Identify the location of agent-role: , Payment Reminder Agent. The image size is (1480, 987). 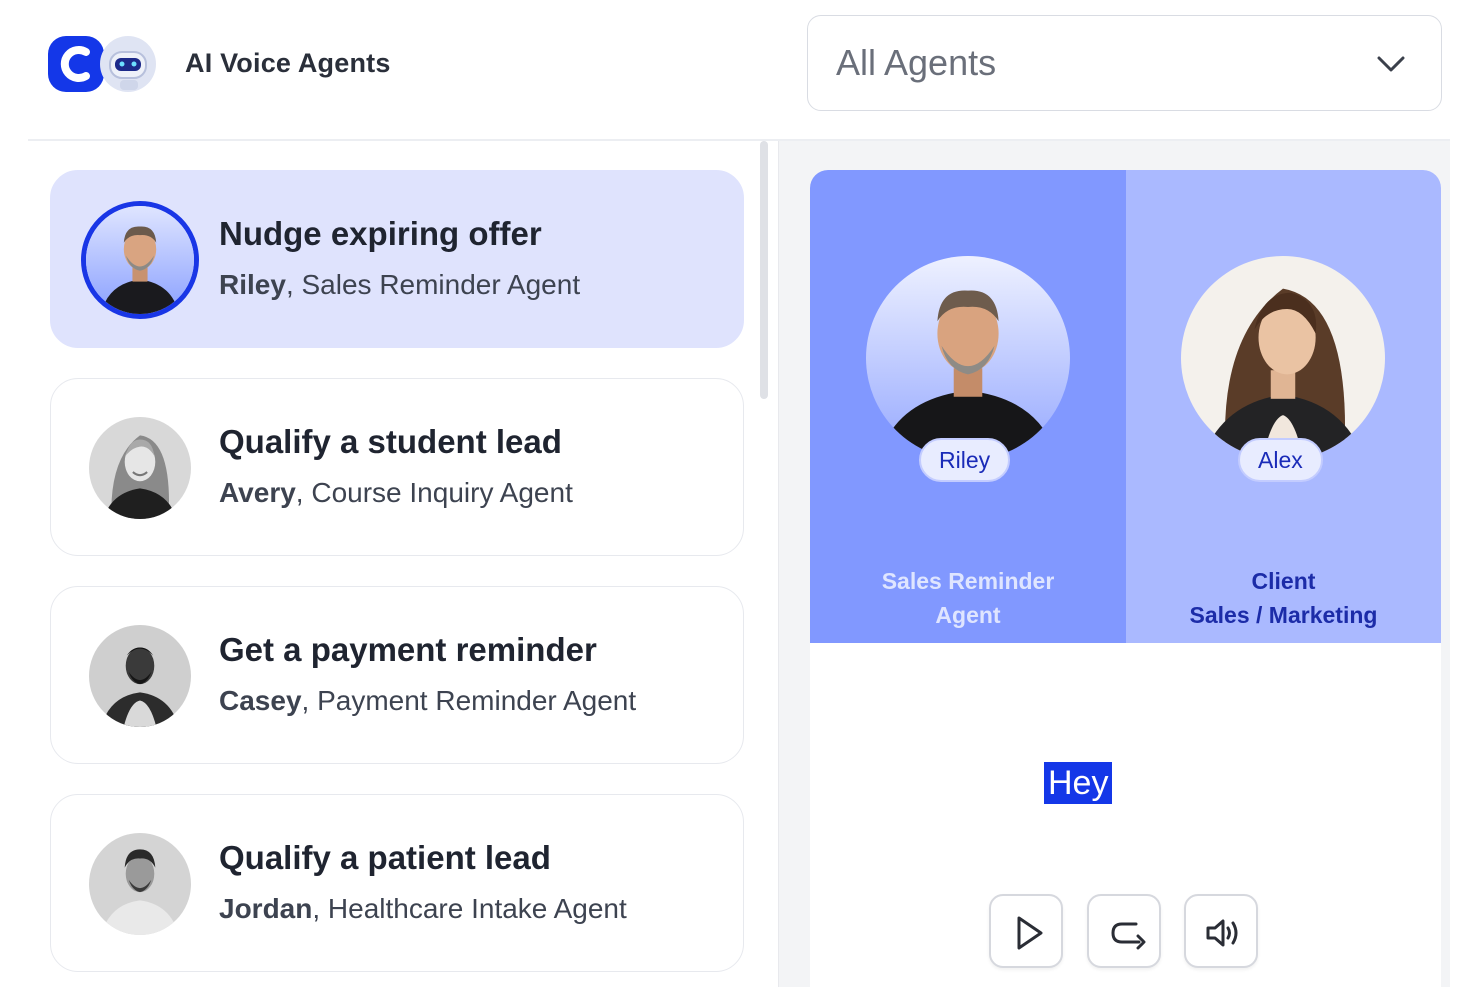
(469, 700).